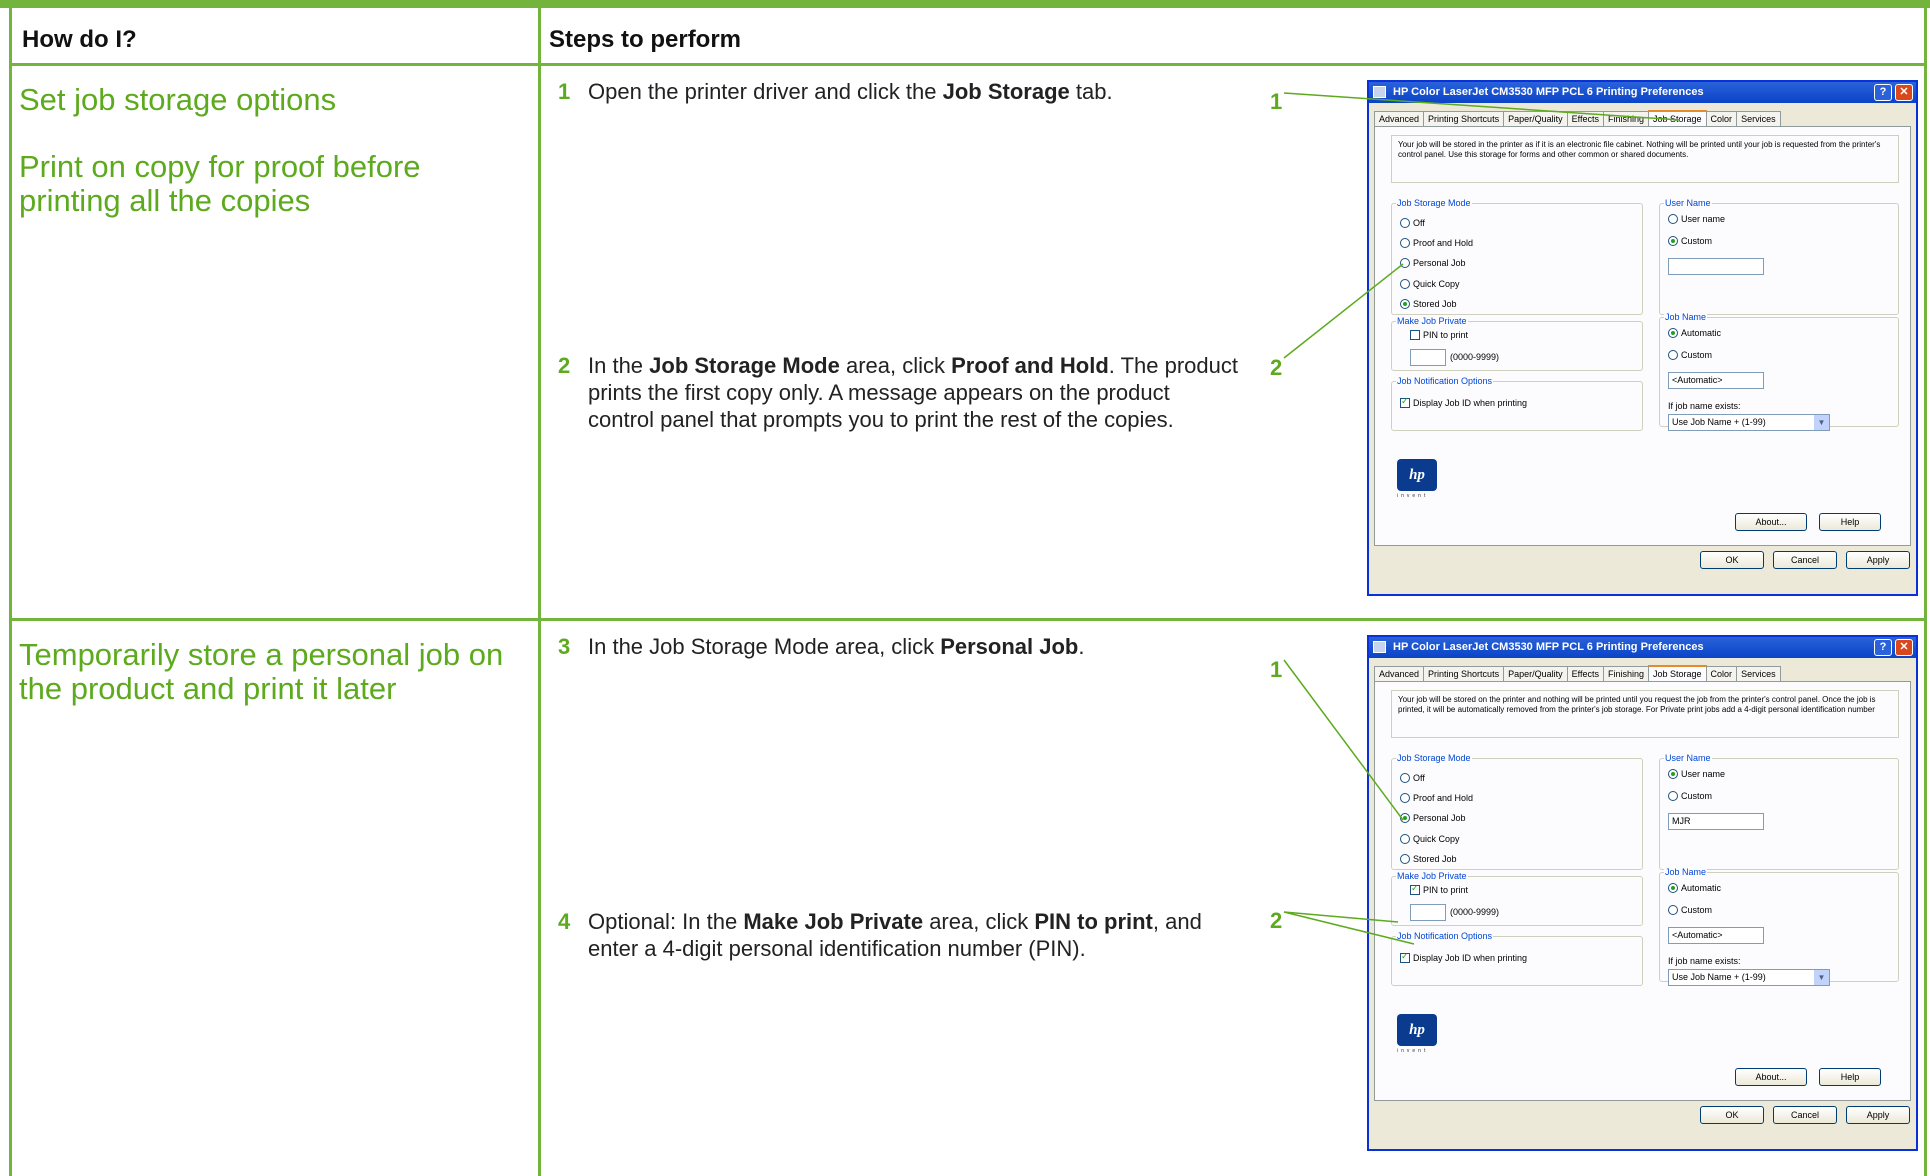  I want to click on callout-1: 1, so click(1276, 669).